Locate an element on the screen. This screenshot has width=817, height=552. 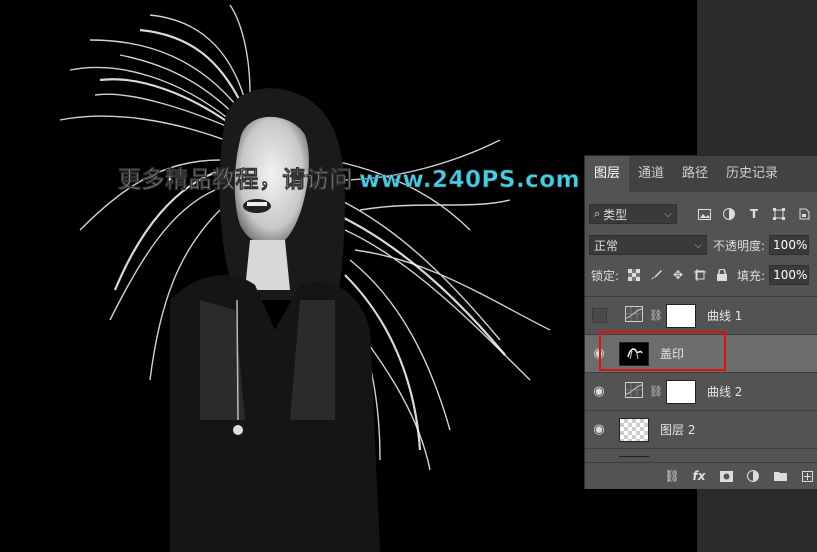
hidden-visibility-box is located at coordinates (599, 315).